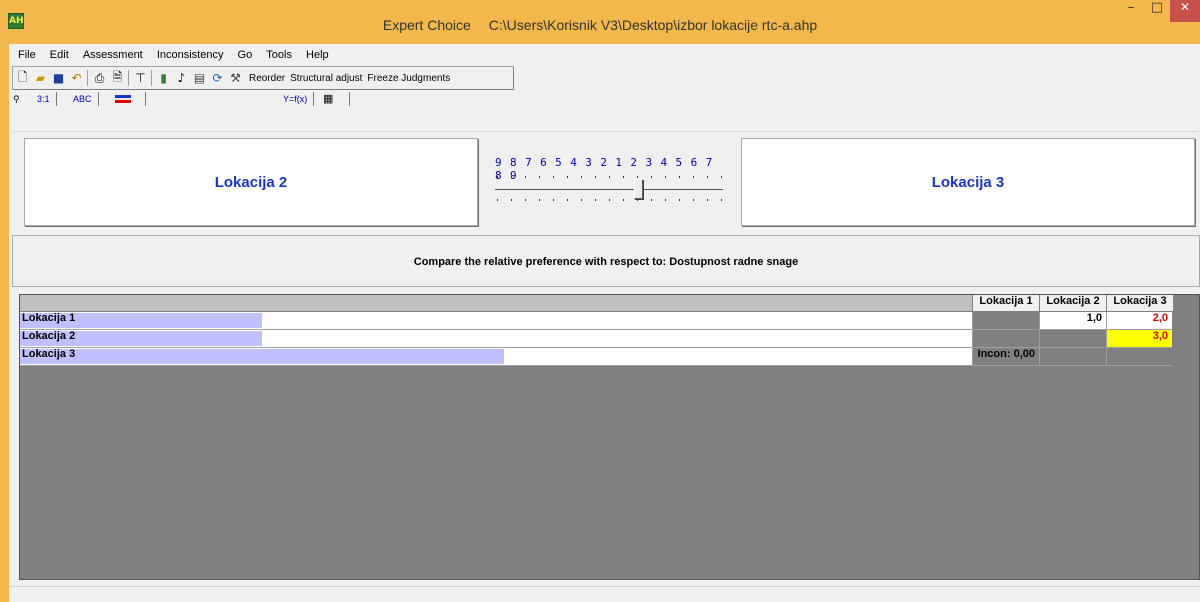  What do you see at coordinates (1157, 11) in the screenshot?
I see `maximize-button: □` at bounding box center [1157, 11].